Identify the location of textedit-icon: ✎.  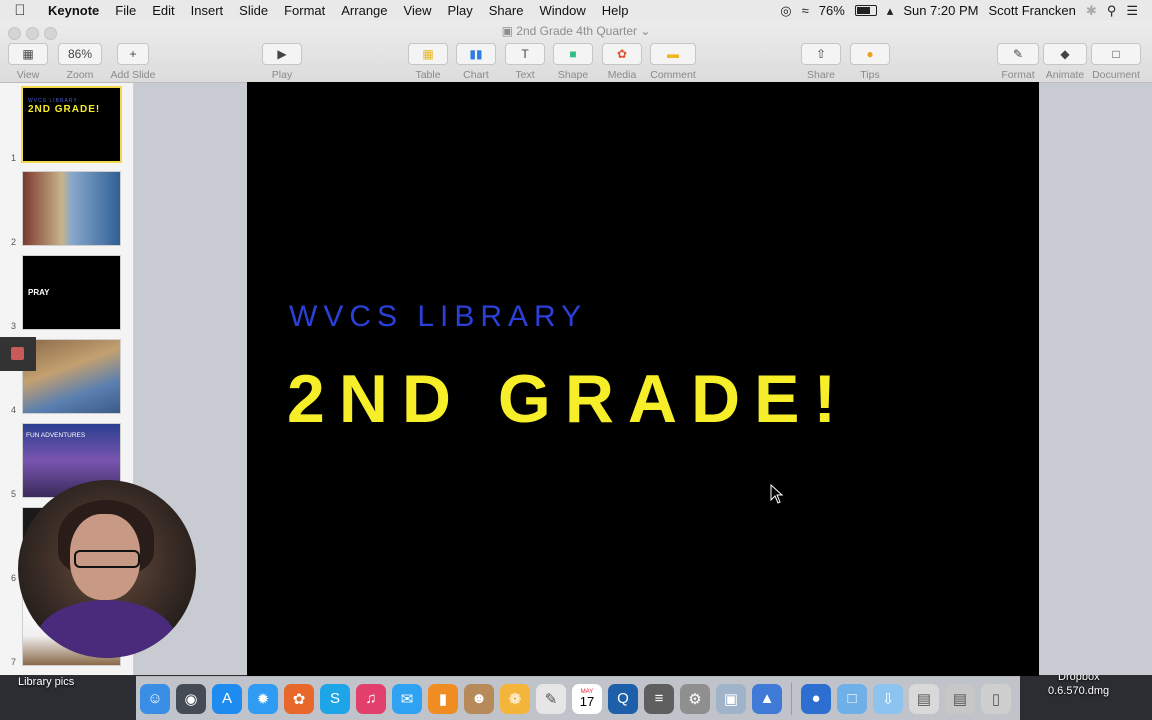
(551, 698).